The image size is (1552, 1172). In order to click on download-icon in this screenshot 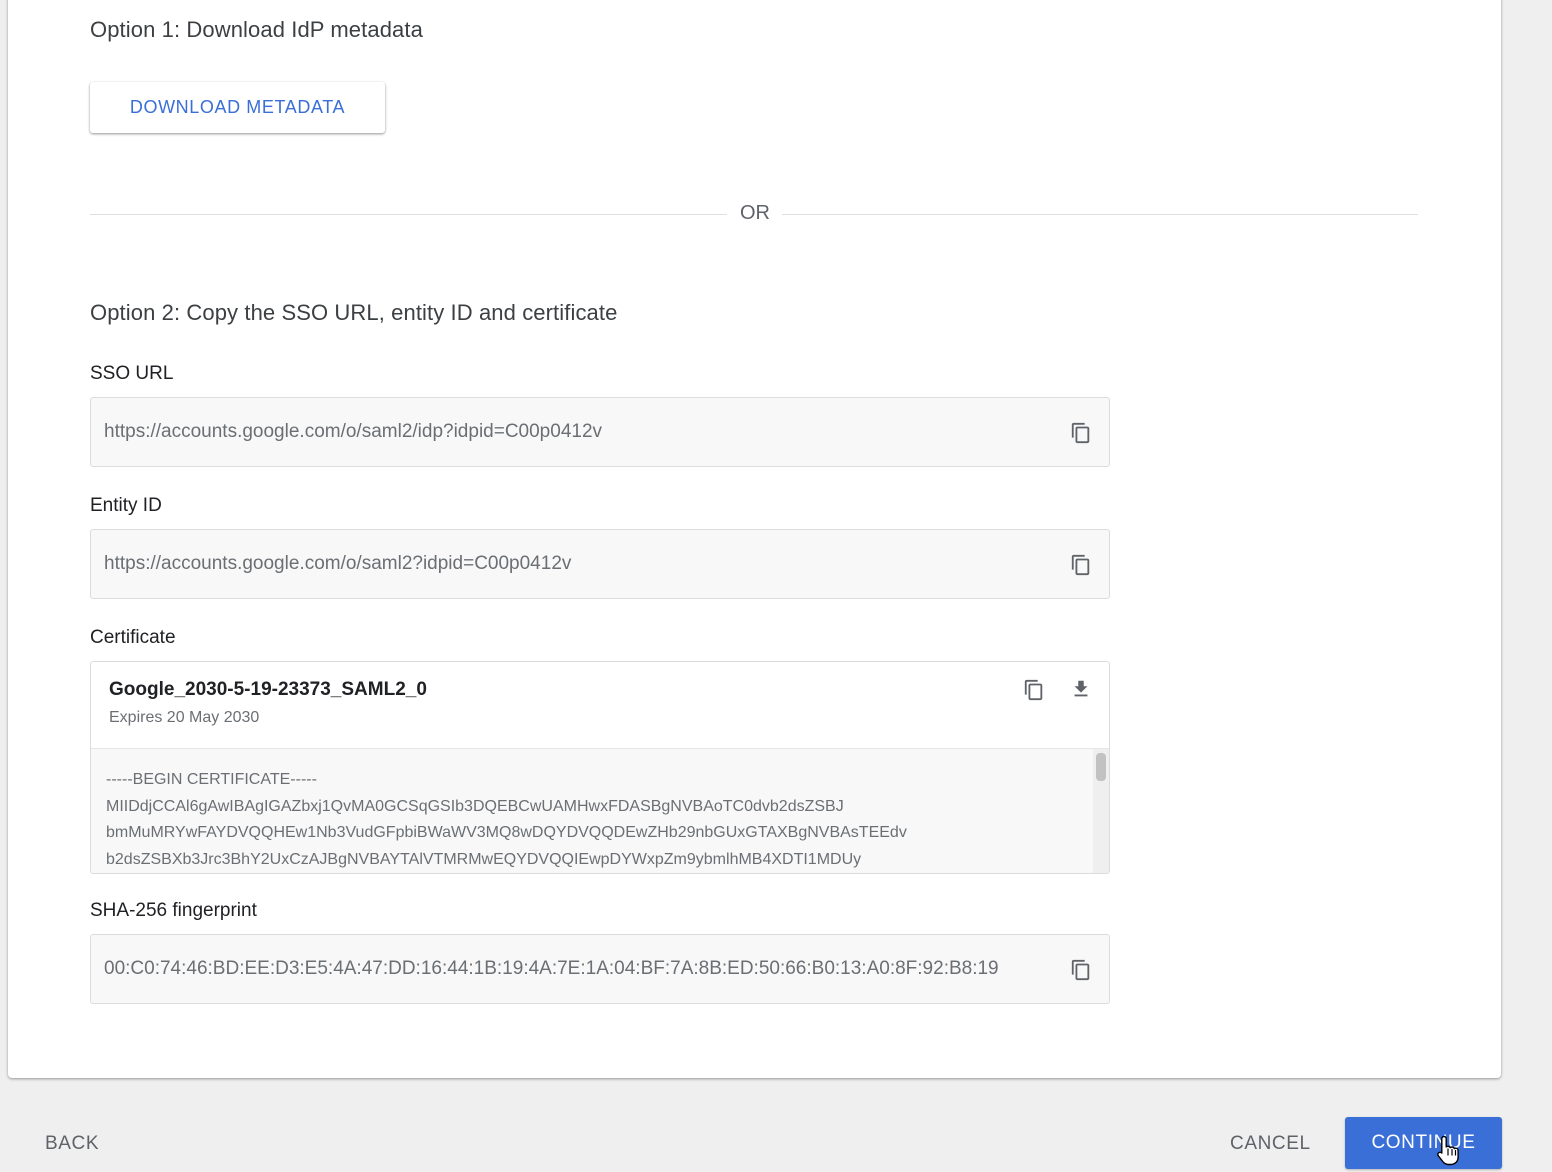, I will do `click(1081, 688)`.